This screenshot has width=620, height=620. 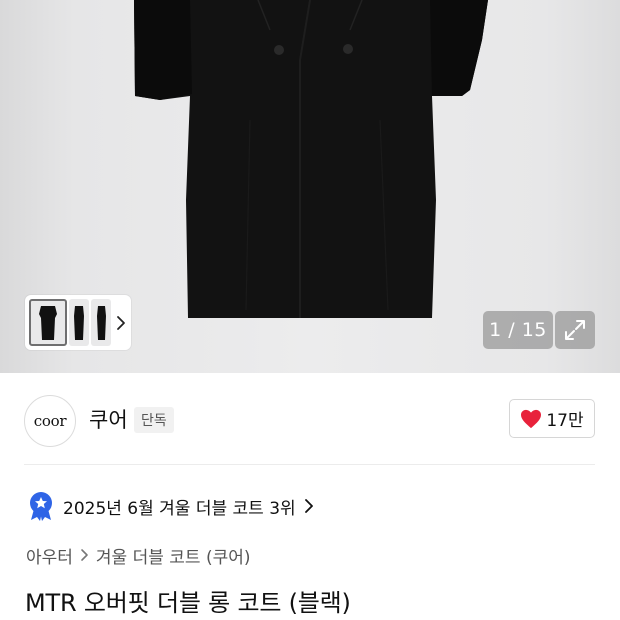 I want to click on thumbnail-side, so click(x=79, y=322).